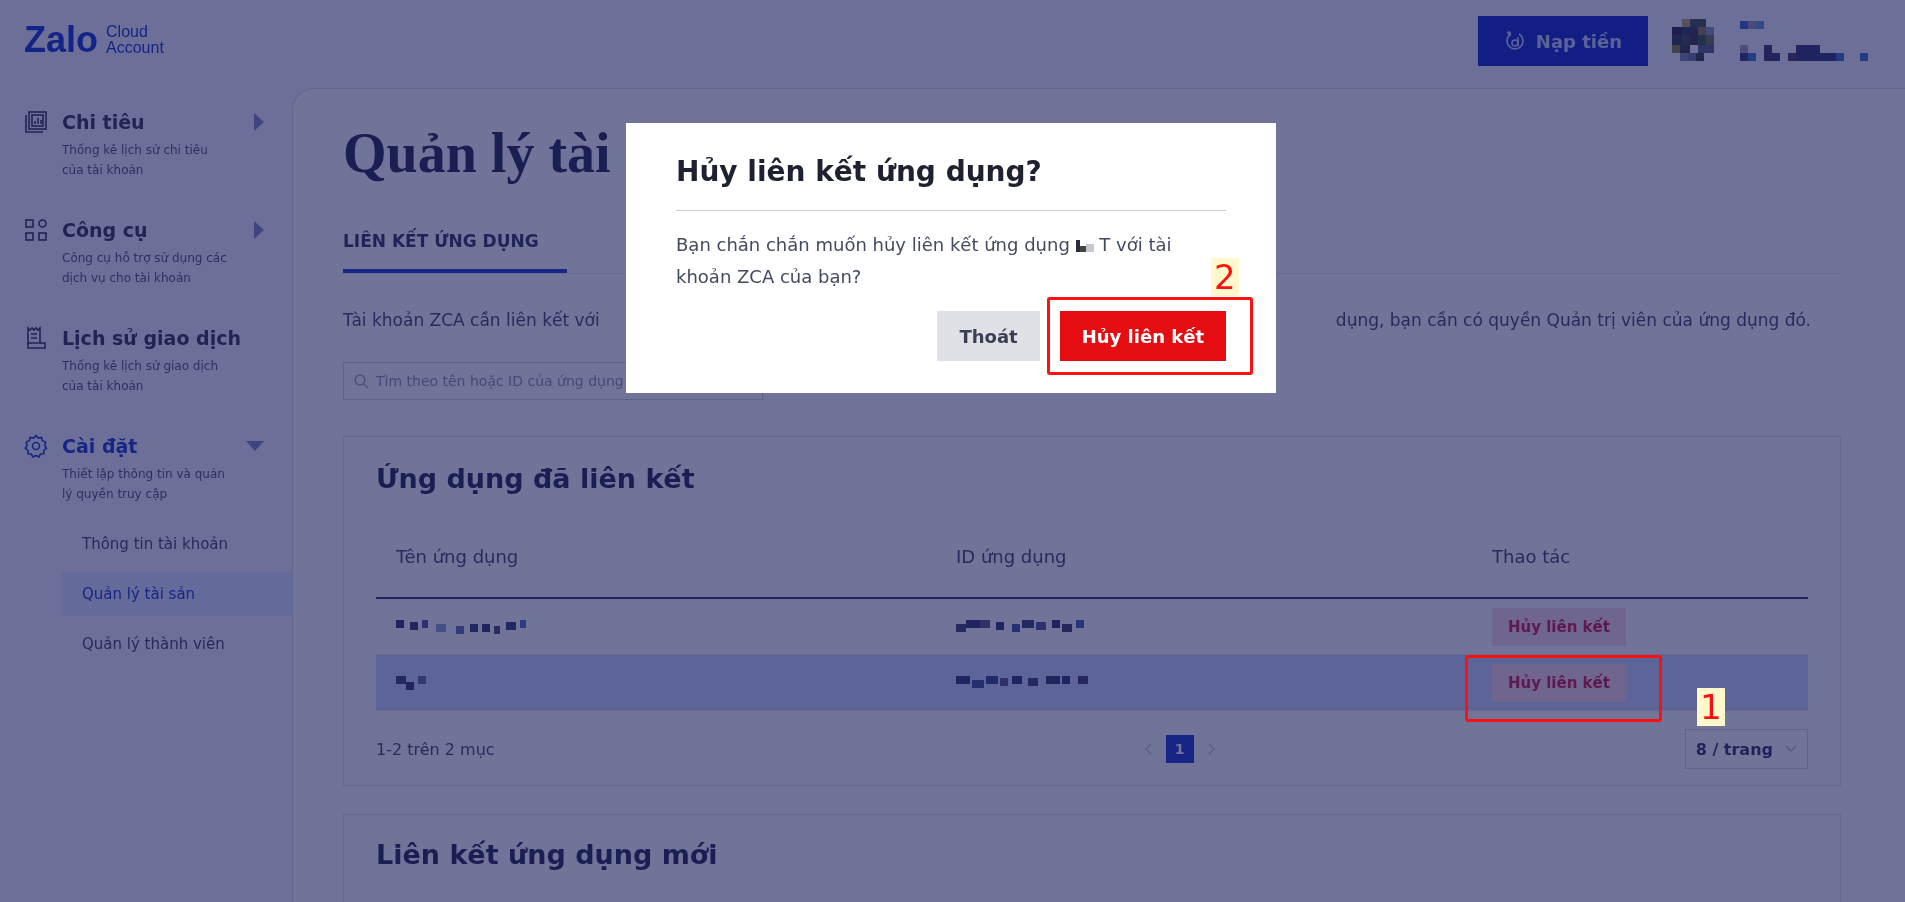  I want to click on grid-icon, so click(36, 230).